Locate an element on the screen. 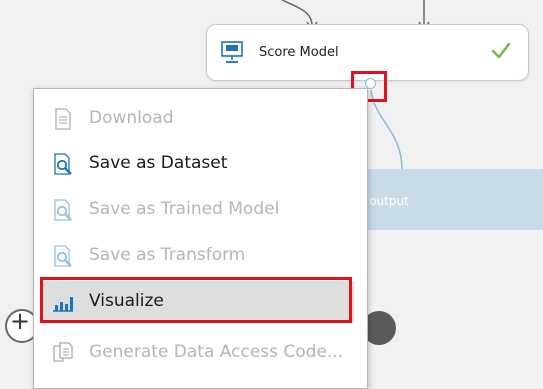  check-icon is located at coordinates (501, 50).